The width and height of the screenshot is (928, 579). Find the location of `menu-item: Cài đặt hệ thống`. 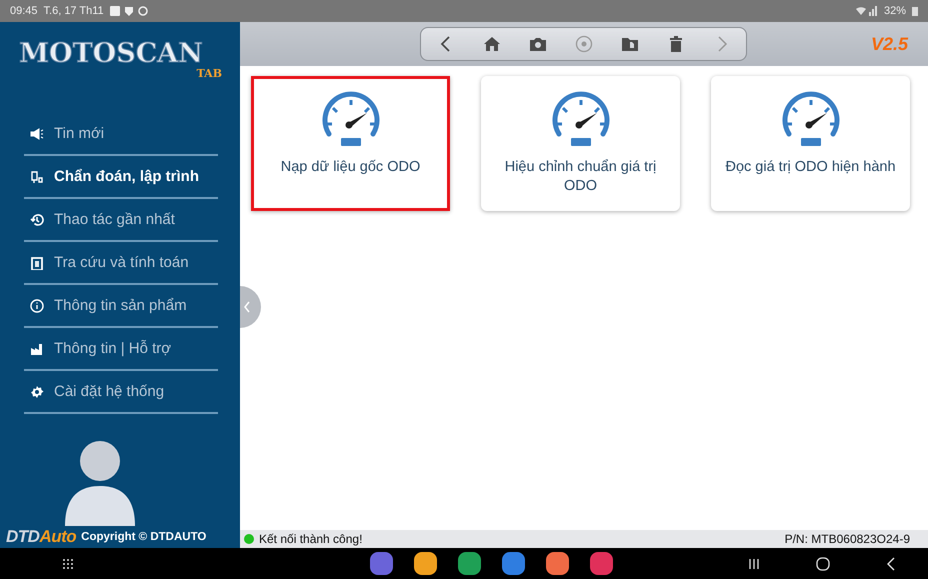

menu-item: Cài đặt hệ thống is located at coordinates (121, 392).